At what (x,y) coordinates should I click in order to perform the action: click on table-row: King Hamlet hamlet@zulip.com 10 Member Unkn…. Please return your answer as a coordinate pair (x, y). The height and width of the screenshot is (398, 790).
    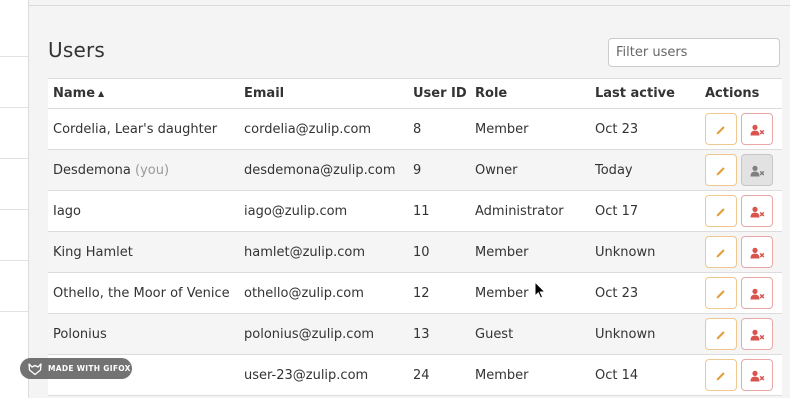
    Looking at the image, I should click on (415, 252).